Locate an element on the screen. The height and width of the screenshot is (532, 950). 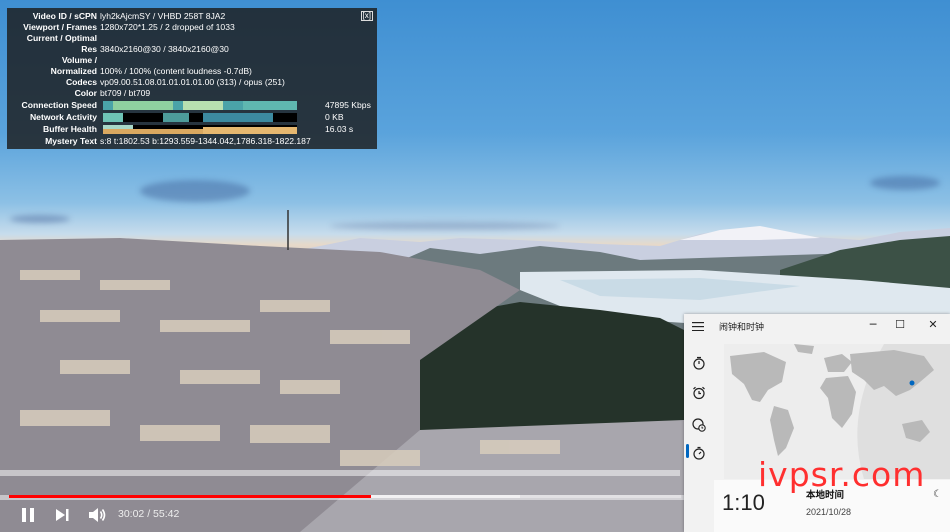
stats-label: Network Activity is located at coordinates (63, 117).